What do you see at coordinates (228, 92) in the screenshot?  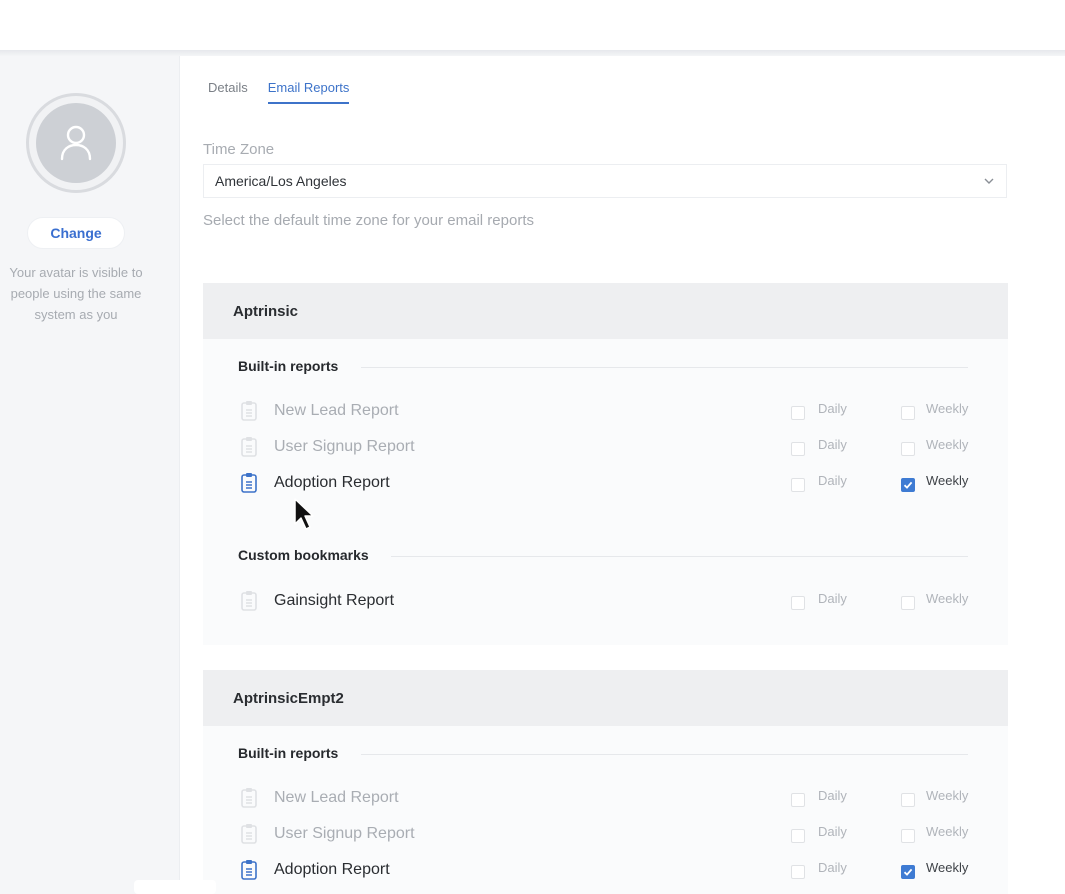 I see `tab-details: Details` at bounding box center [228, 92].